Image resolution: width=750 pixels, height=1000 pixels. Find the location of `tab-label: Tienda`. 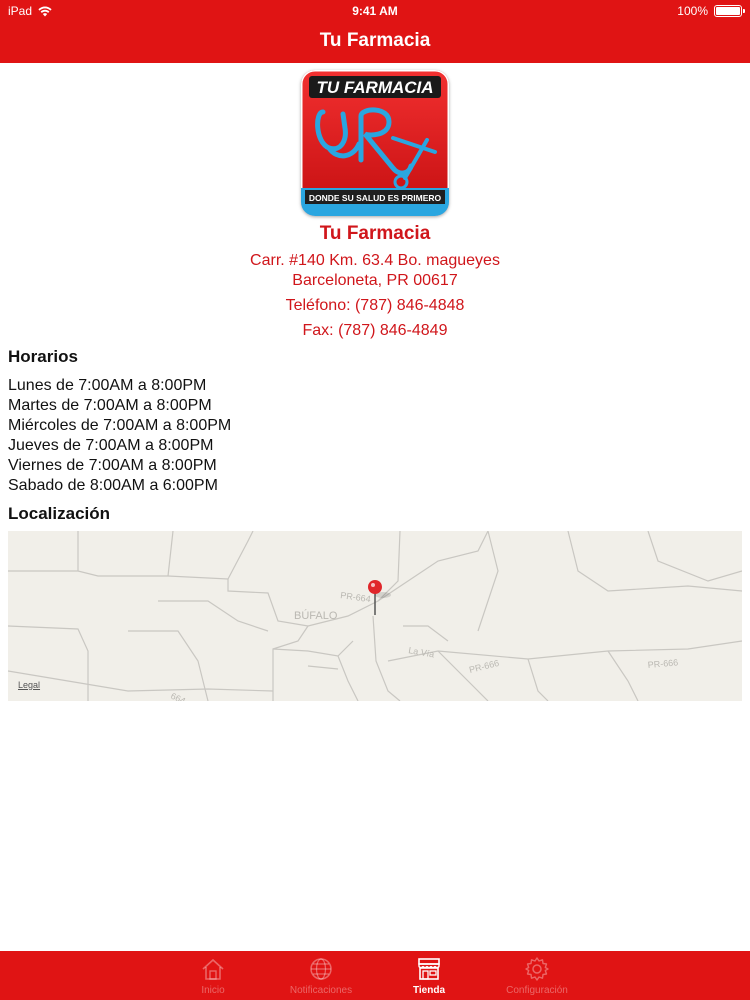

tab-label: Tienda is located at coordinates (429, 990).